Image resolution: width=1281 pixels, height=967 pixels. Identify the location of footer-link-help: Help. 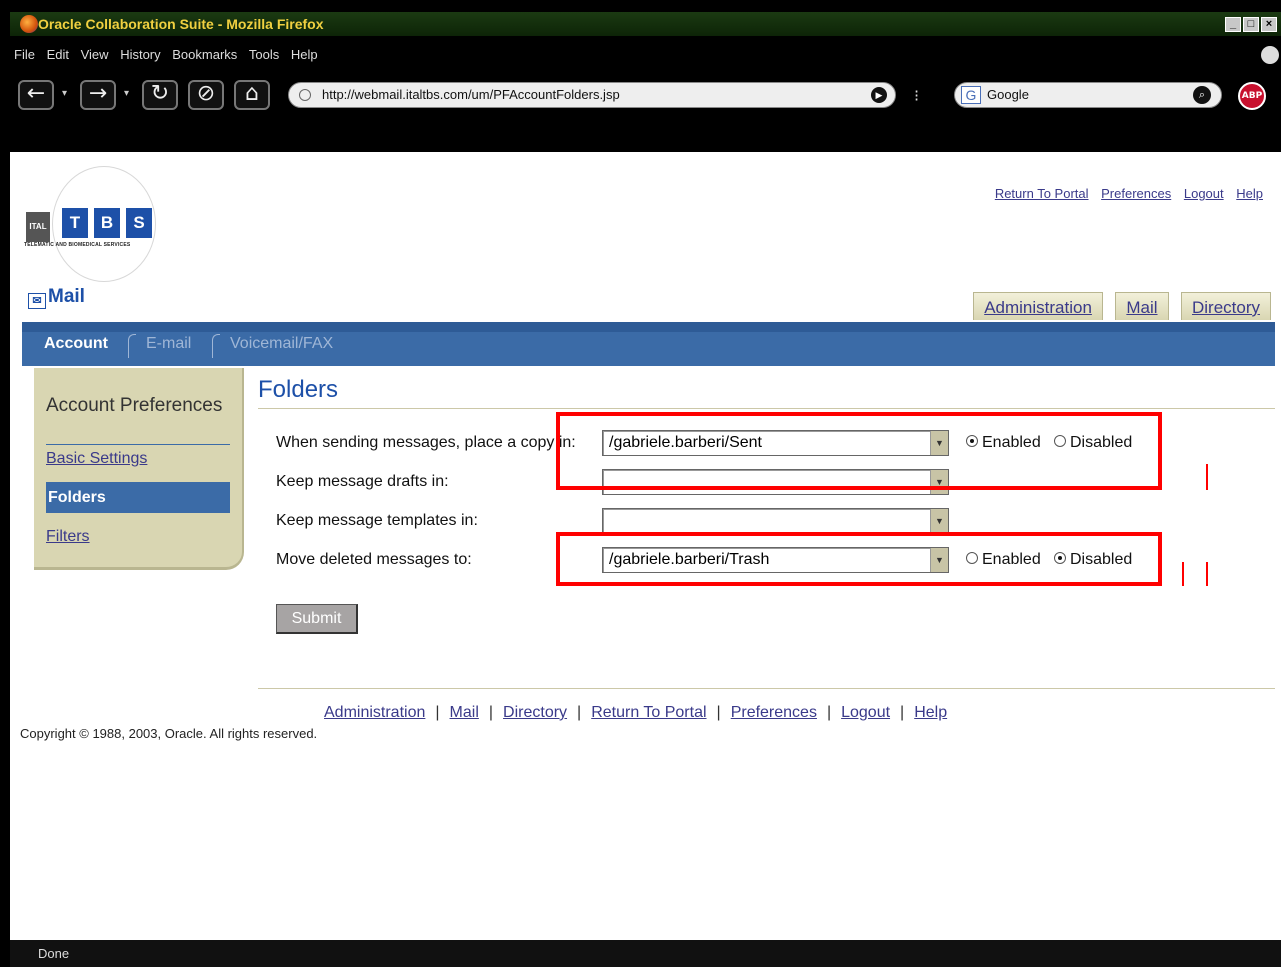
(930, 712).